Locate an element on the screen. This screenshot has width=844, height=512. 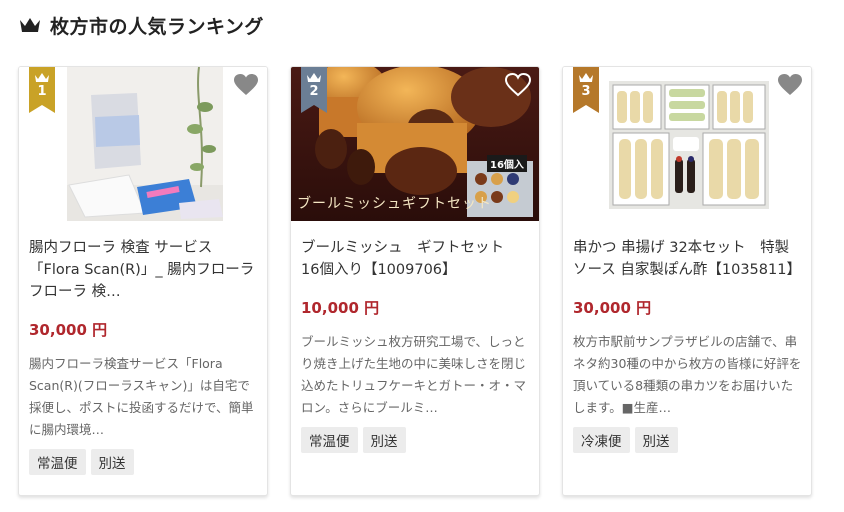
rank-badge-bronze: 3 is located at coordinates (586, 90).